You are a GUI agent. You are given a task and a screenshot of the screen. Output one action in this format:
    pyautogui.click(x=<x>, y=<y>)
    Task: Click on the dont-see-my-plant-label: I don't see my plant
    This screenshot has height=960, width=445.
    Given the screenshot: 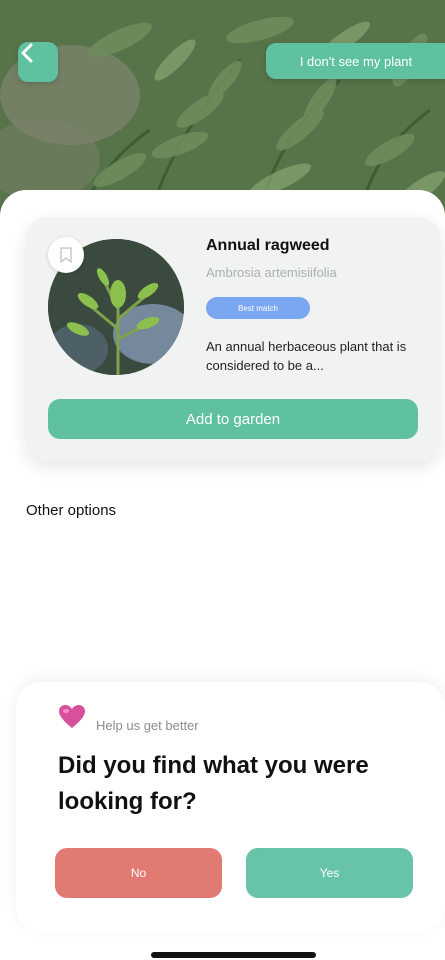 What is the action you would take?
    pyautogui.click(x=356, y=61)
    